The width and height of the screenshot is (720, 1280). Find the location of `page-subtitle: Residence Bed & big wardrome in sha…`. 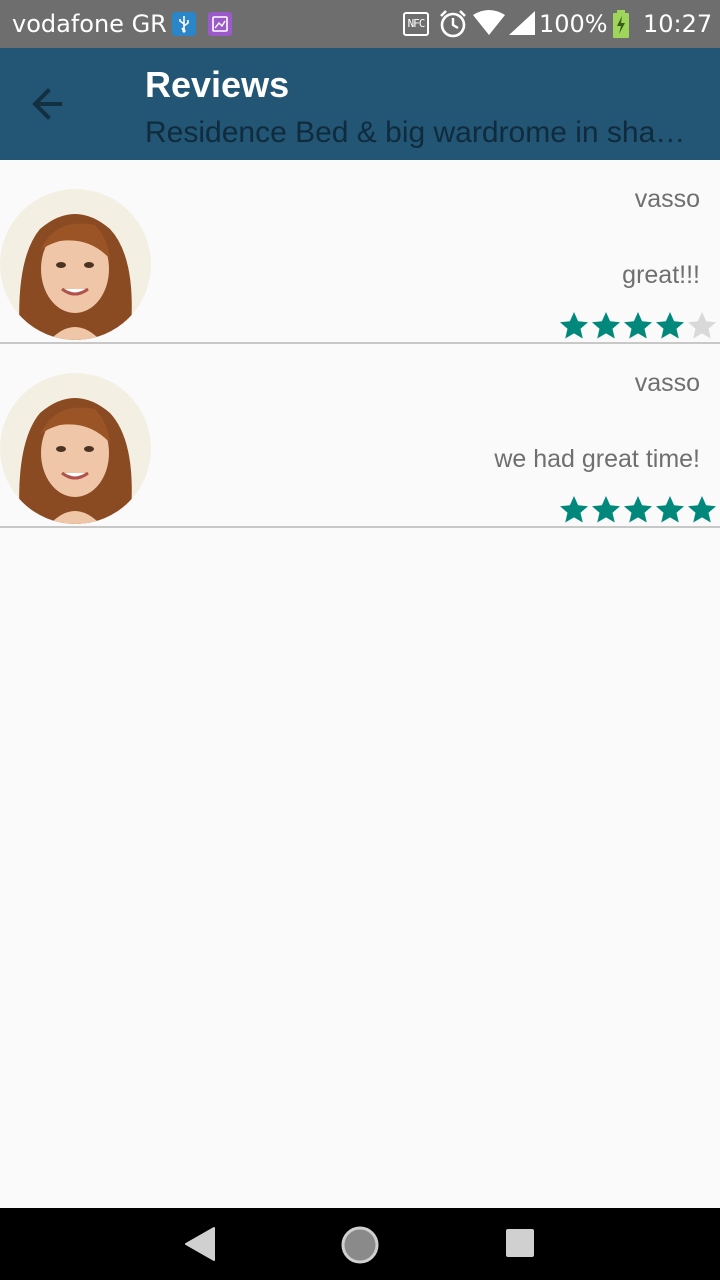

page-subtitle: Residence Bed & big wardrome in sha… is located at coordinates (415, 132).